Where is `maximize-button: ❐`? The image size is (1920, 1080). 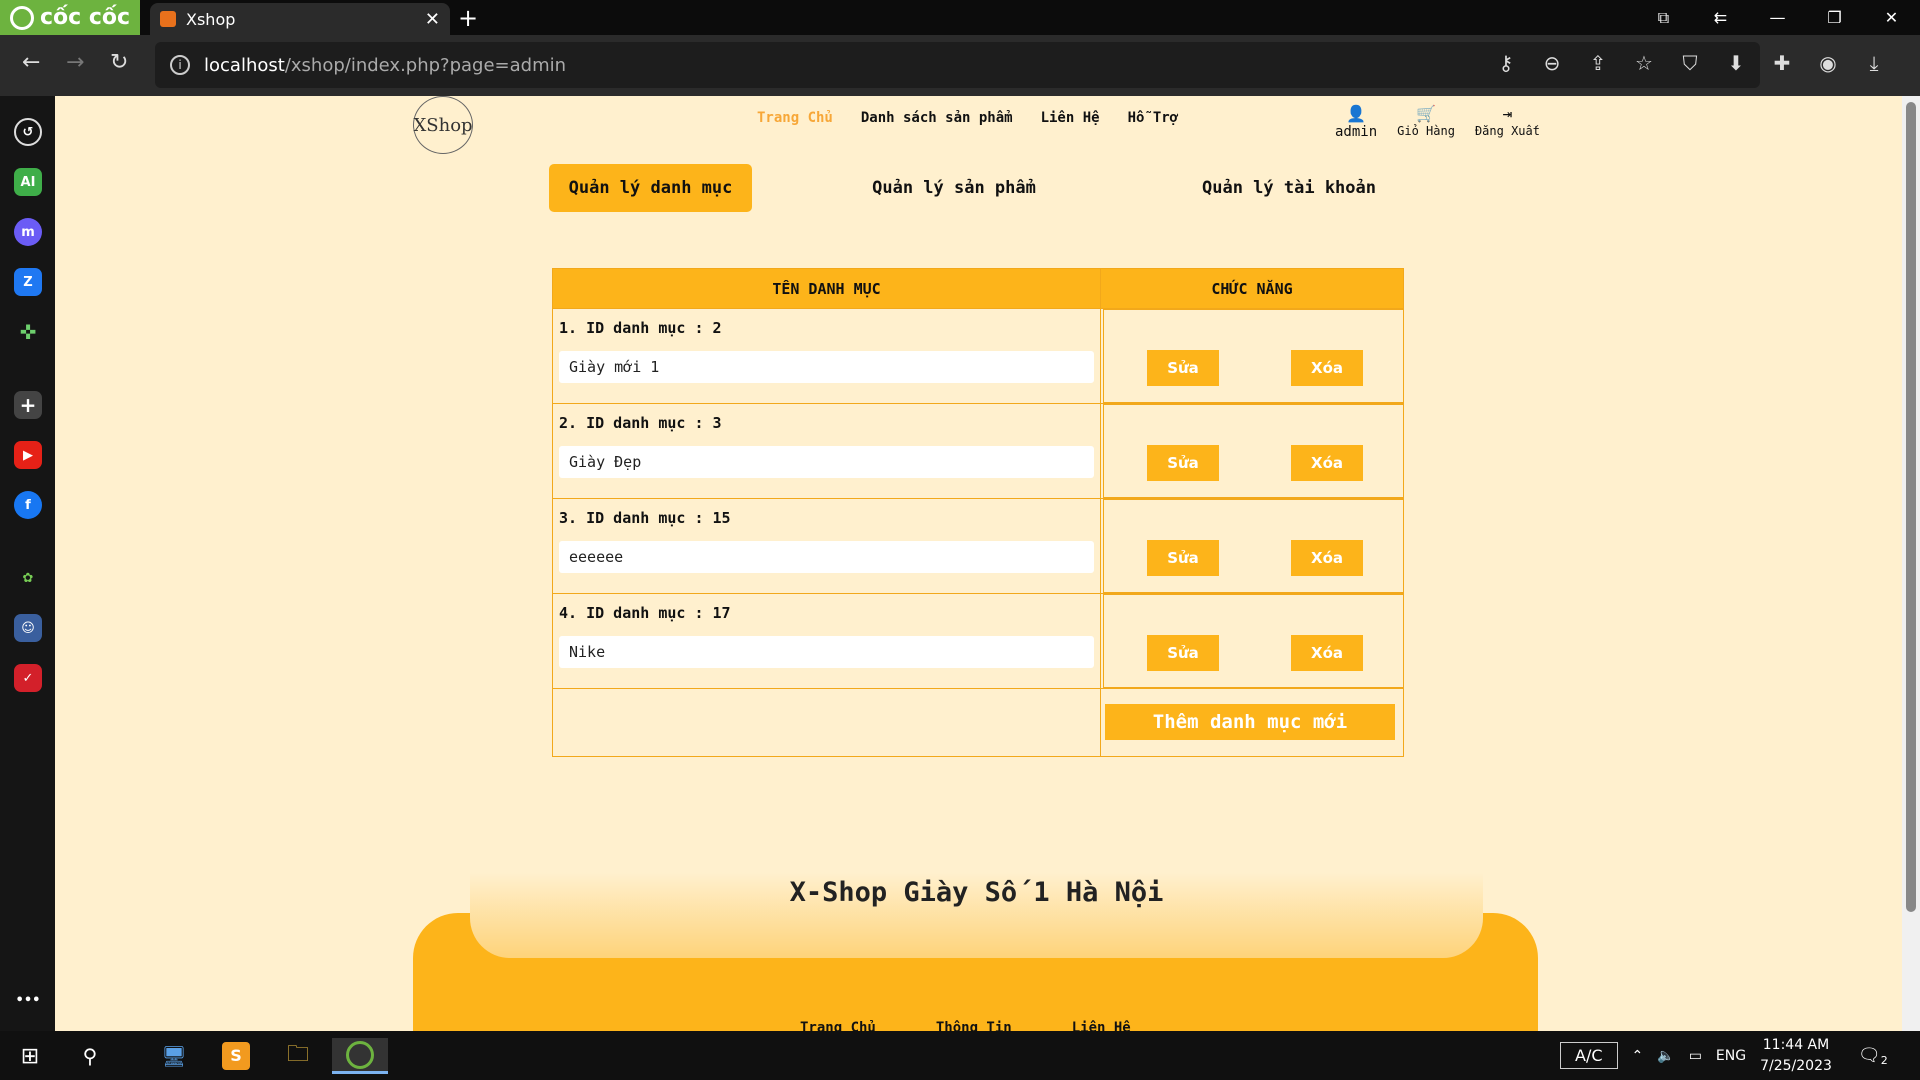 maximize-button: ❐ is located at coordinates (1834, 17).